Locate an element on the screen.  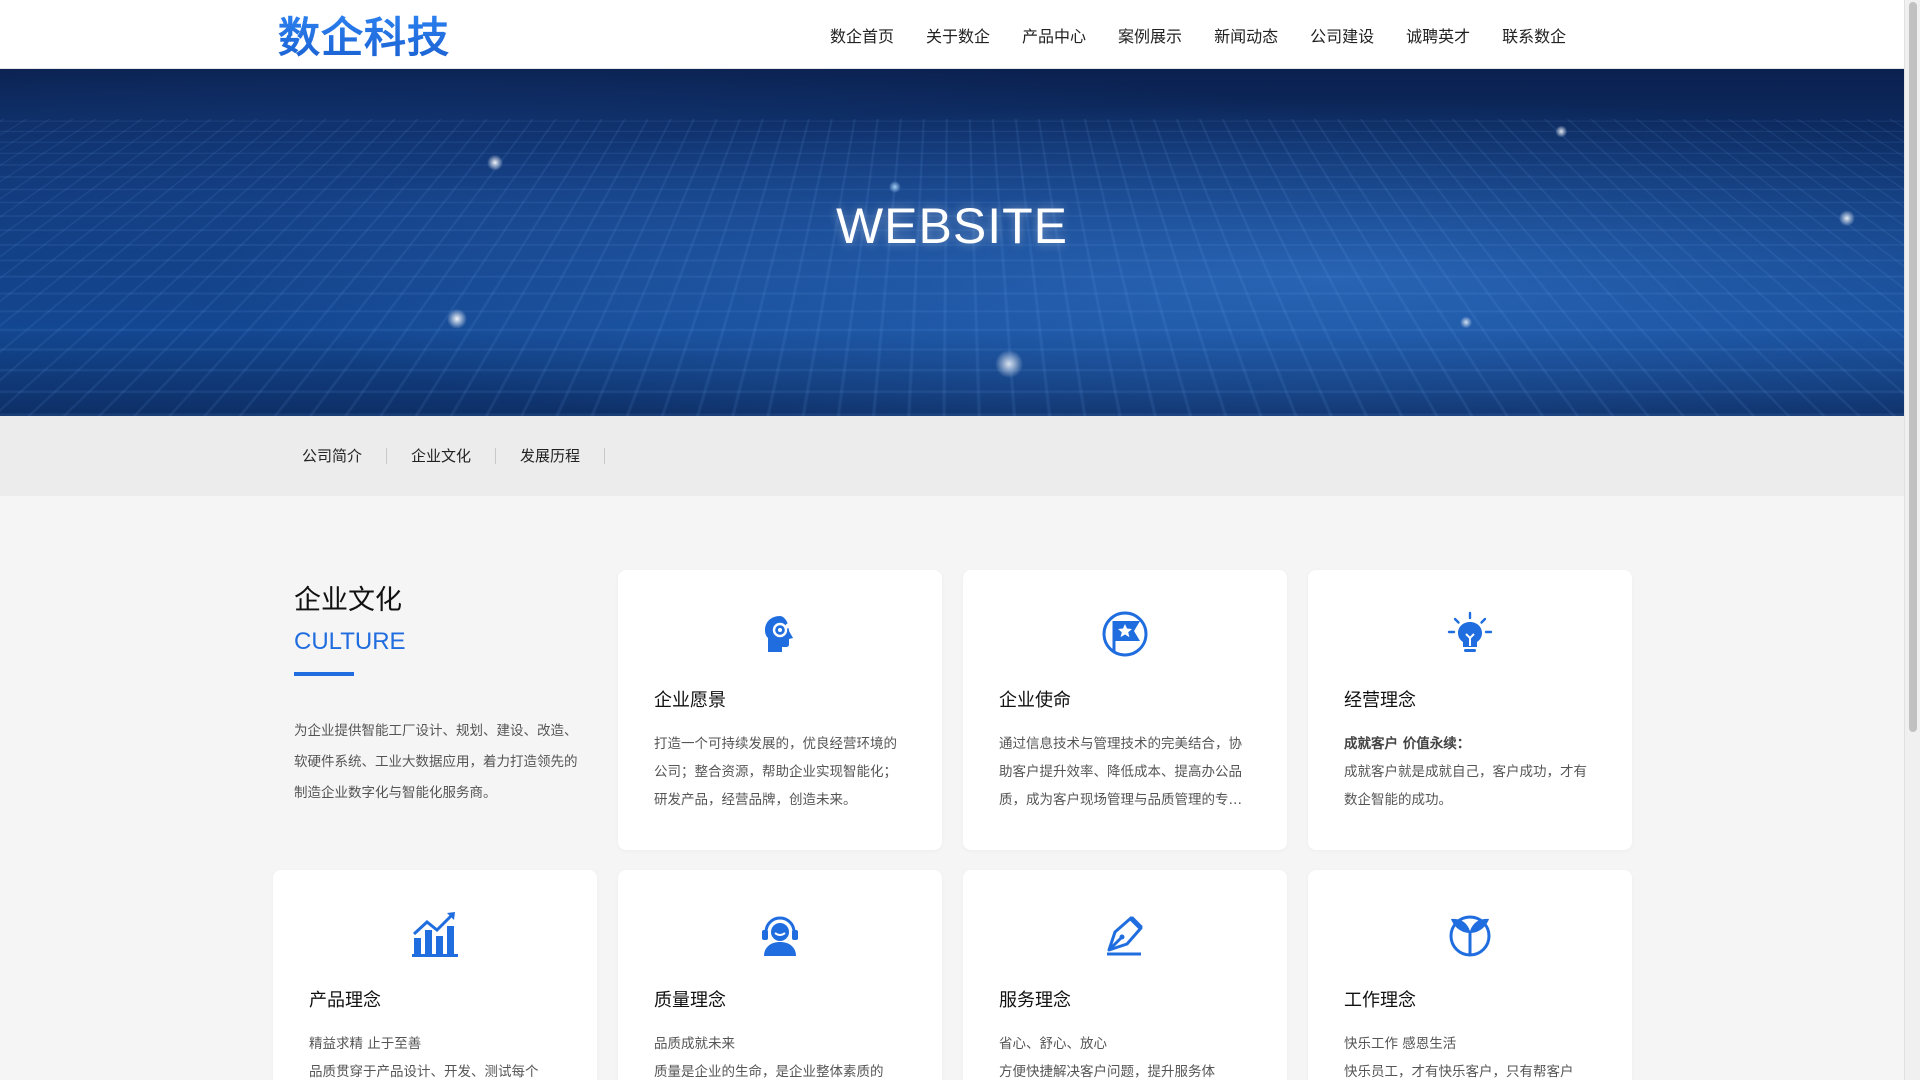
subnav-item-history: 发展历程 is located at coordinates (551, 456).